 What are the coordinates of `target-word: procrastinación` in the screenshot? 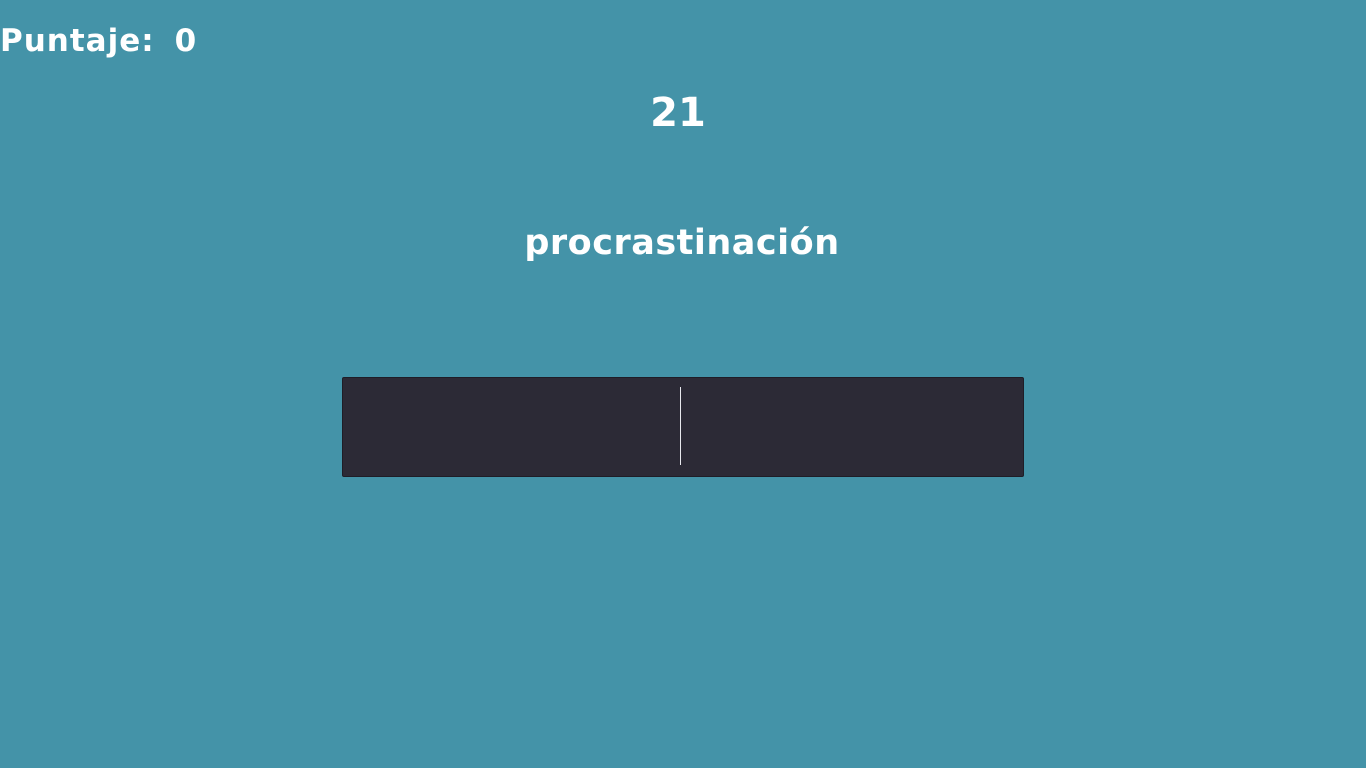 It's located at (682, 243).